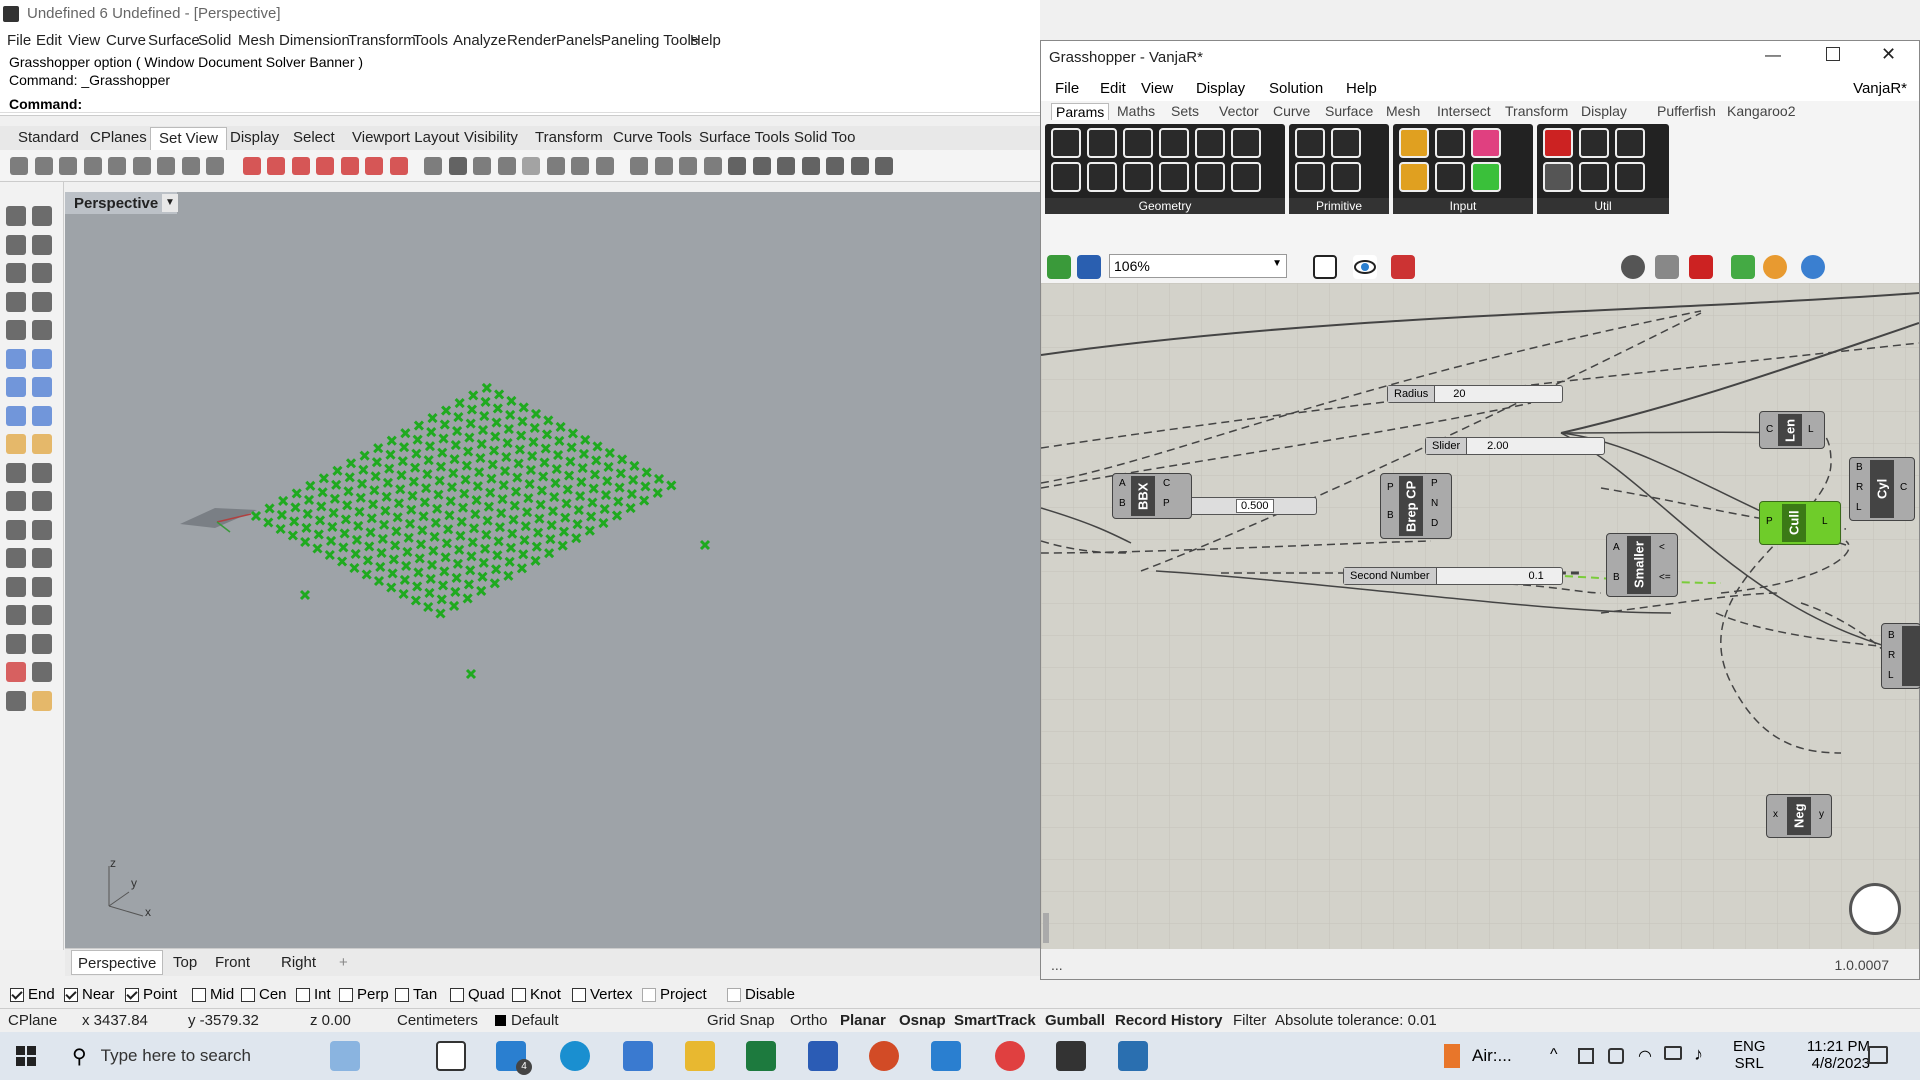 The image size is (1920, 1080). What do you see at coordinates (276, 166) in the screenshot?
I see `red-box-icon` at bounding box center [276, 166].